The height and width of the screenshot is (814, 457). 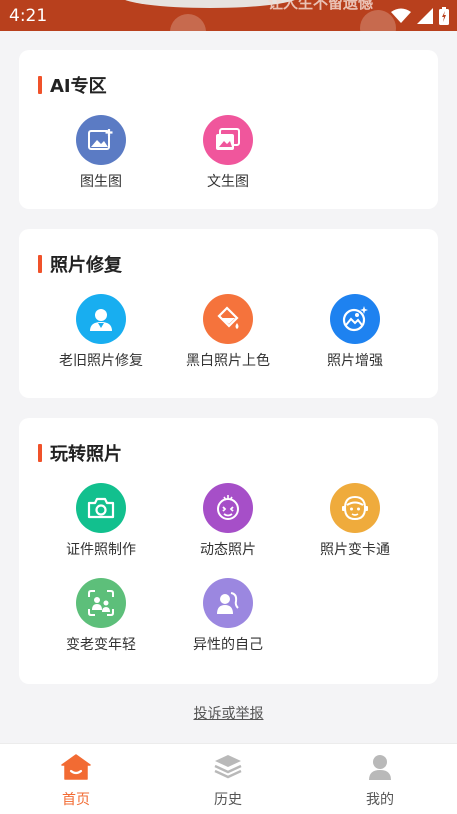 I want to click on layers-icon, so click(x=228, y=769).